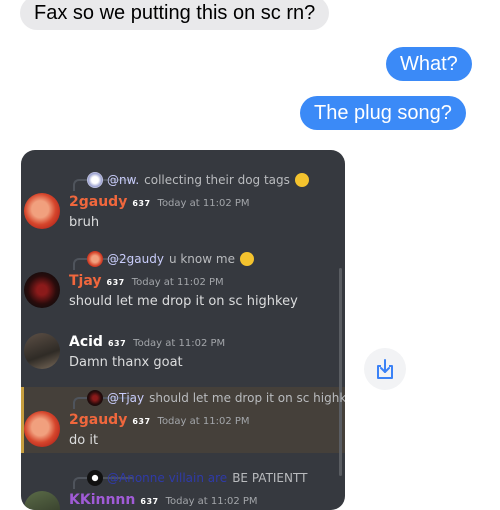 The width and height of the screenshot is (500, 510). I want to click on message-content: do it, so click(84, 440).